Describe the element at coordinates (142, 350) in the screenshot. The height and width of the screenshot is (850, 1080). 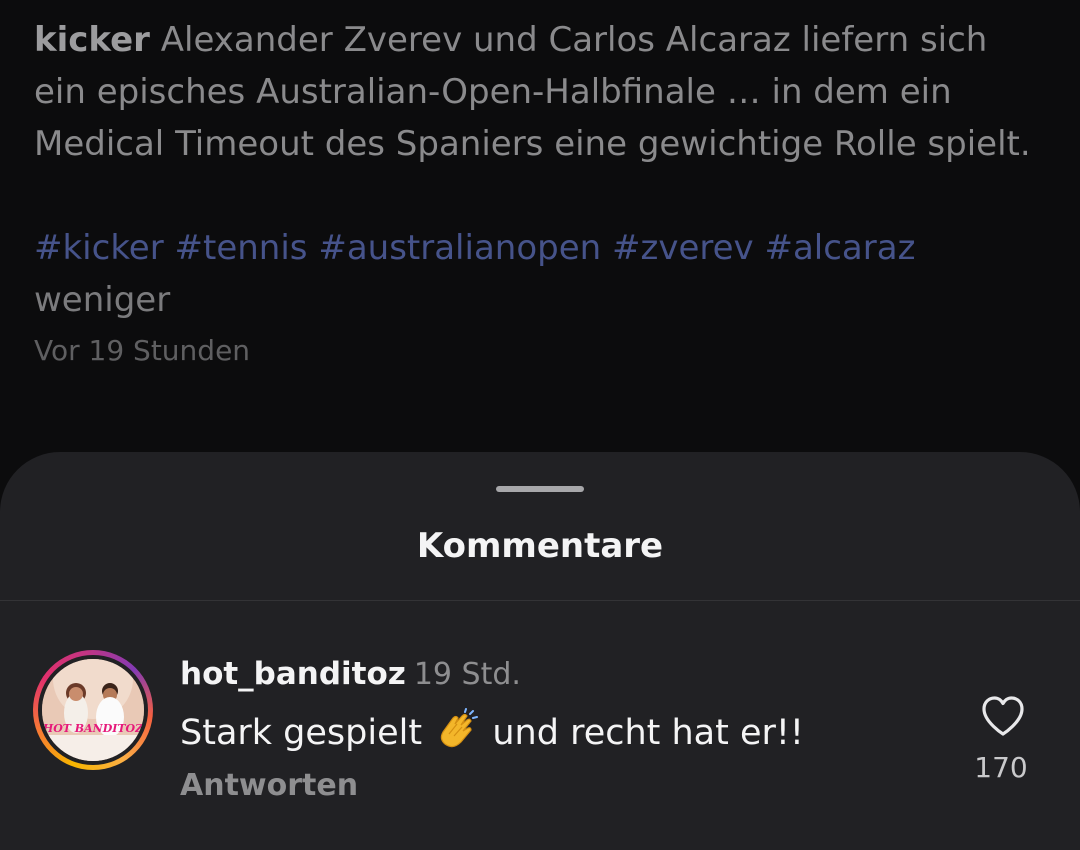
I see `post-timestamp: Vor 19 Stunden` at that location.